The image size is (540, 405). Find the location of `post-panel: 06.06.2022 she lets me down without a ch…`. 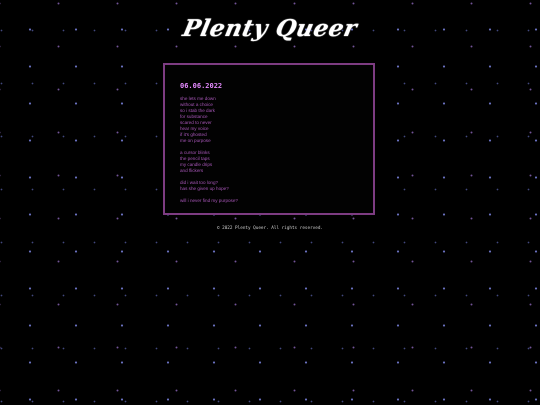

post-panel: 06.06.2022 she lets me down without a ch… is located at coordinates (269, 139).